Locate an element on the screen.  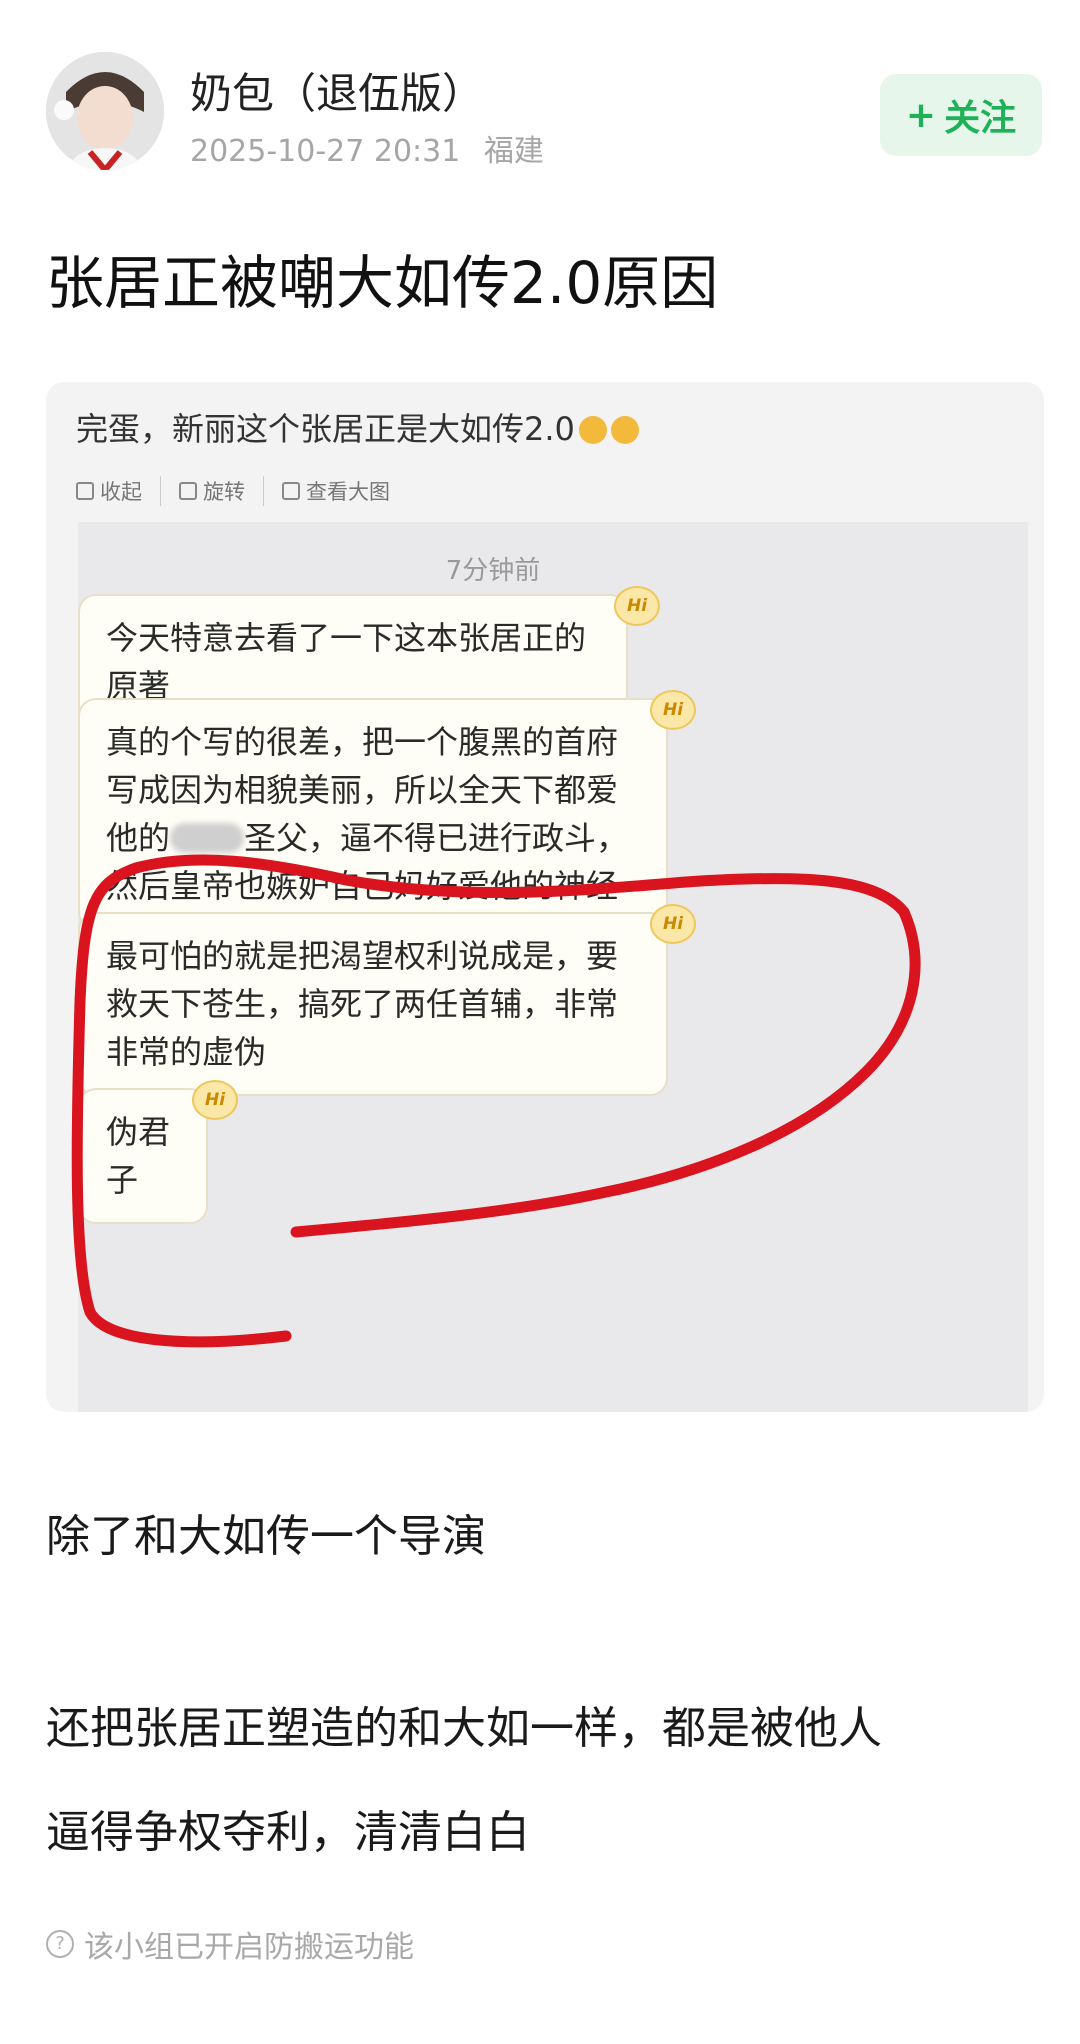
avatar is located at coordinates (105, 111).